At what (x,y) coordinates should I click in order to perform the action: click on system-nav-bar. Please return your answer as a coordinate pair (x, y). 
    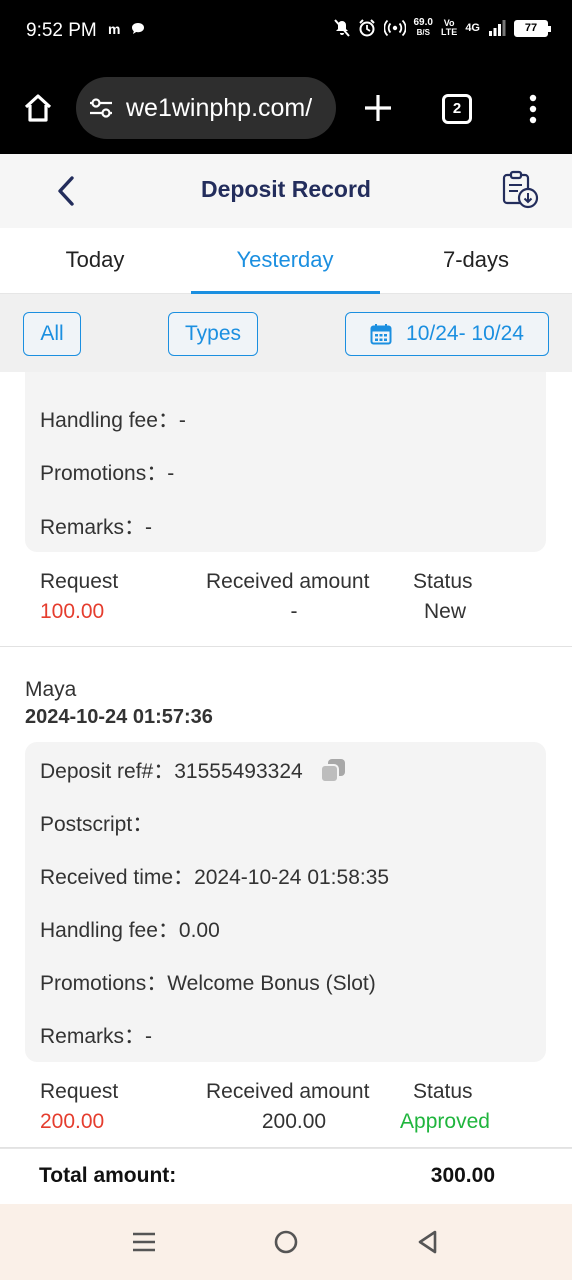
    Looking at the image, I should click on (286, 1242).